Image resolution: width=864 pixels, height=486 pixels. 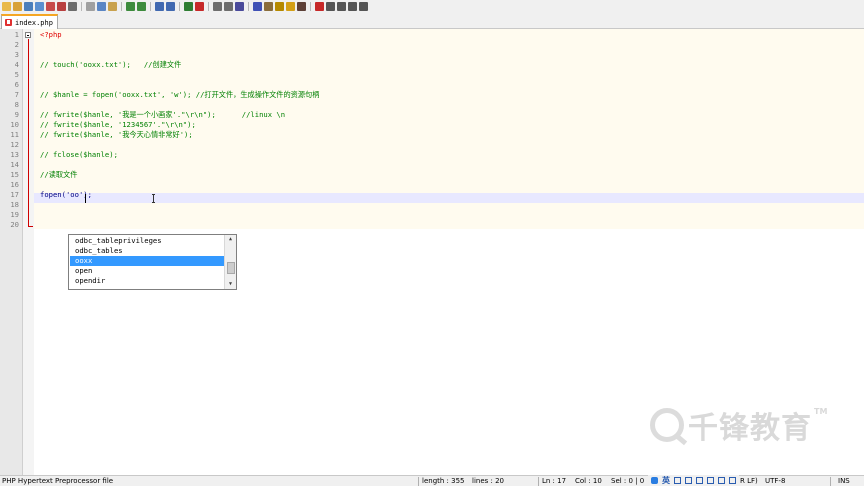 What do you see at coordinates (554, 481) in the screenshot?
I see `status-ln: Ln : 17` at bounding box center [554, 481].